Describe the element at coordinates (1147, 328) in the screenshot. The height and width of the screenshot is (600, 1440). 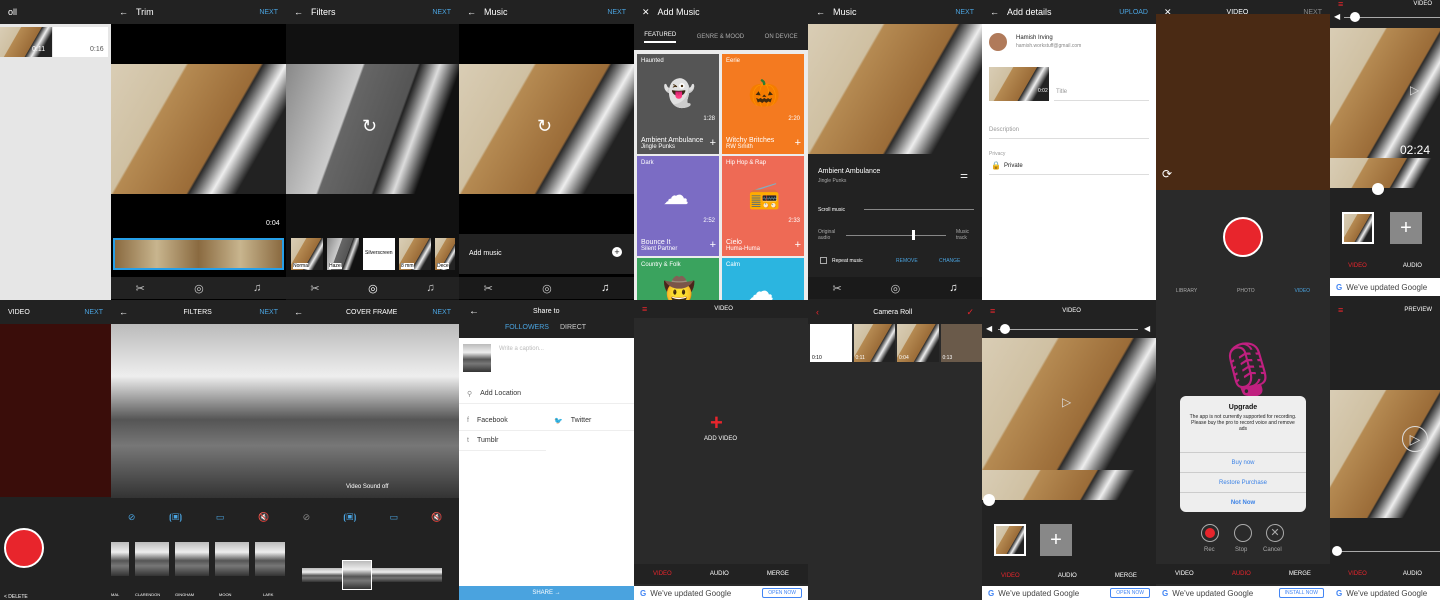
I see `volume-high-icon: ◀` at that location.